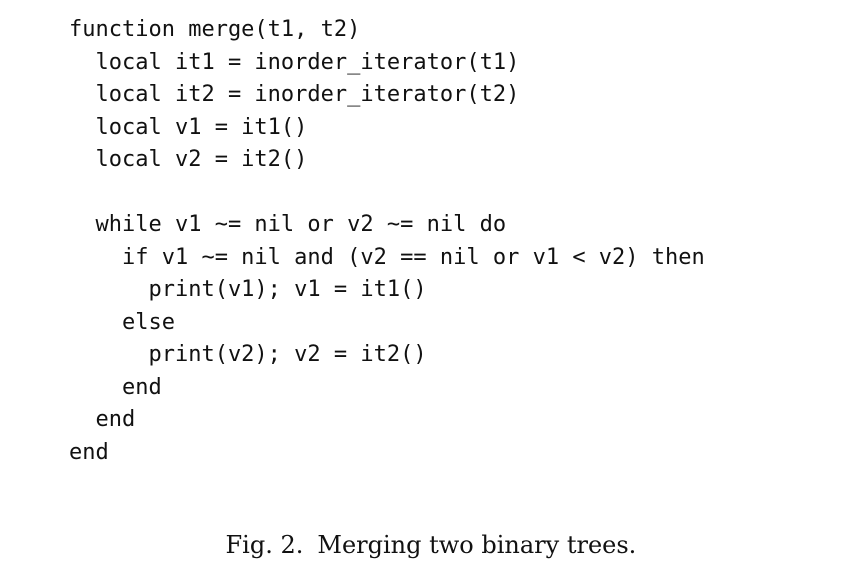  What do you see at coordinates (248, 354) in the screenshot?
I see `code-line: print(v2); v2 = it2()` at bounding box center [248, 354].